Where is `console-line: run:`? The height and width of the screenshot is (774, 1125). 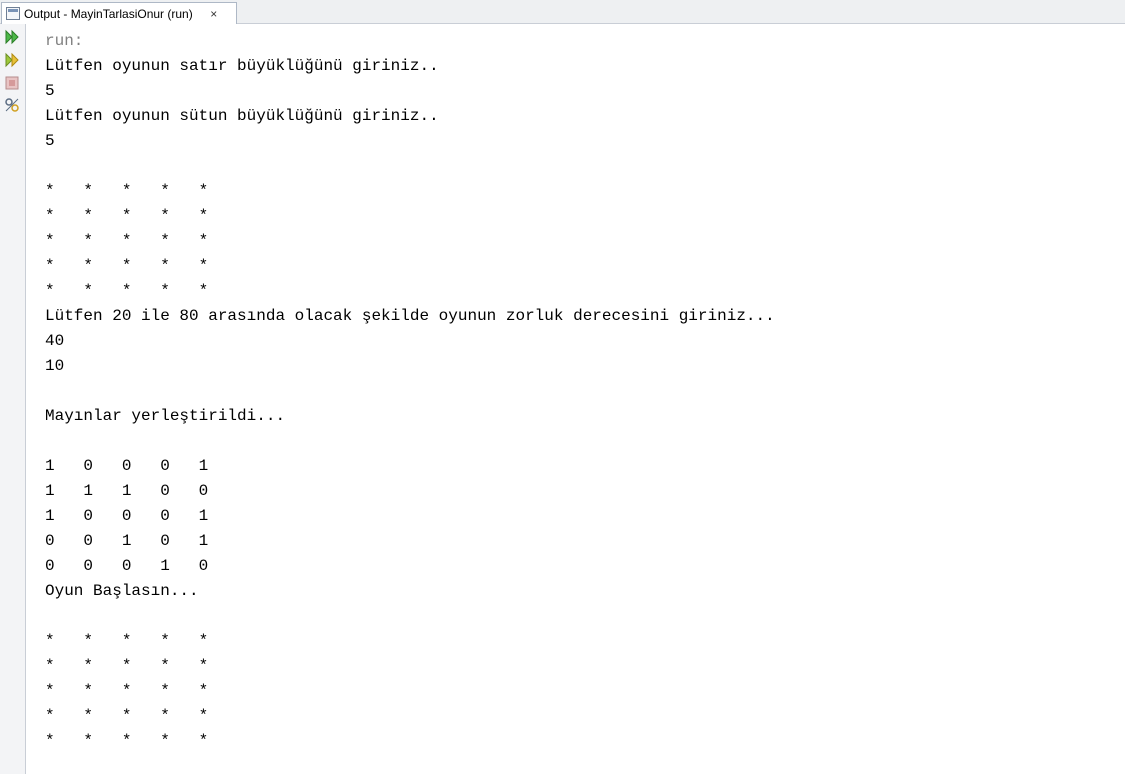
console-line: run: is located at coordinates (64, 41).